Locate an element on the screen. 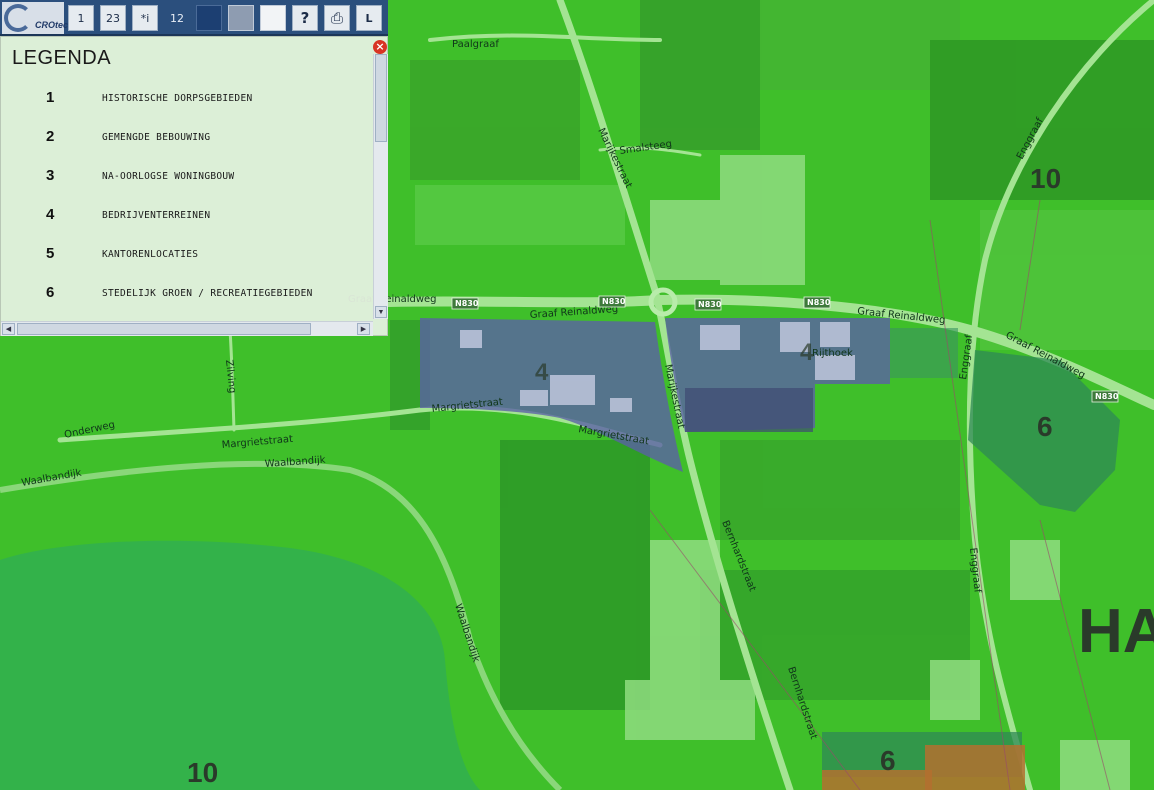 The width and height of the screenshot is (1154, 790). info-icon: *i is located at coordinates (145, 18).